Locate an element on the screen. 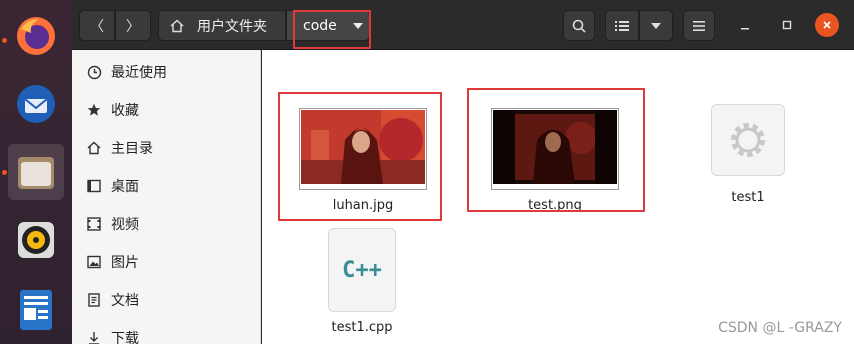 Image resolution: width=854 pixels, height=344 pixels. back-icon: 〈 is located at coordinates (97, 26).